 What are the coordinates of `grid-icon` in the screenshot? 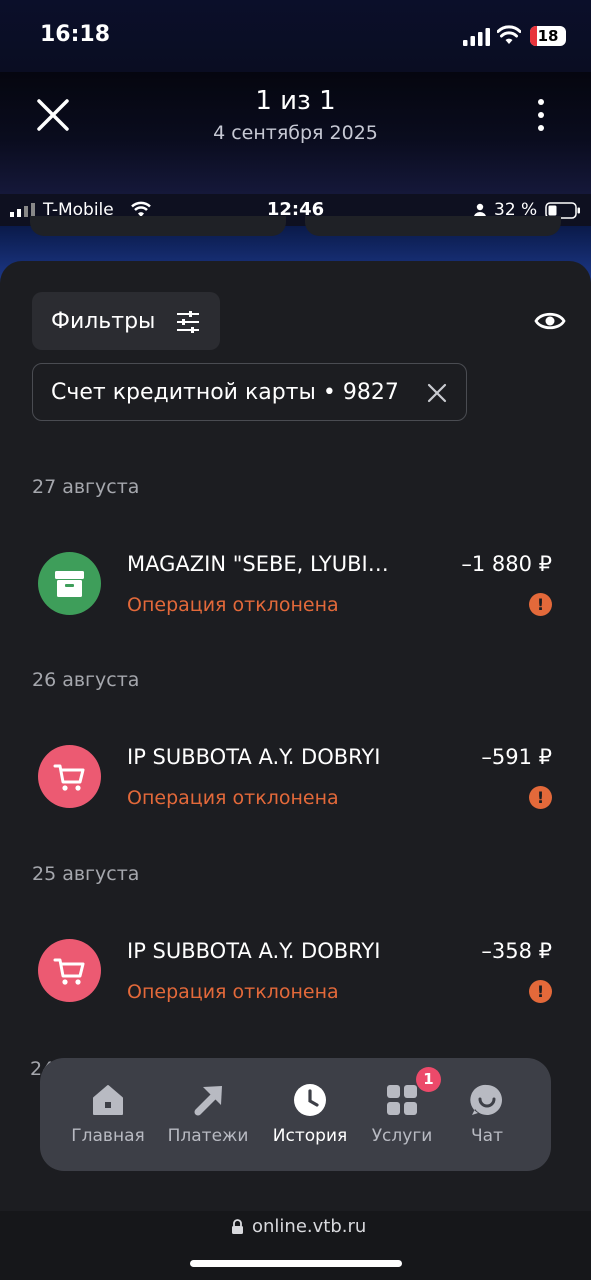 It's located at (402, 1100).